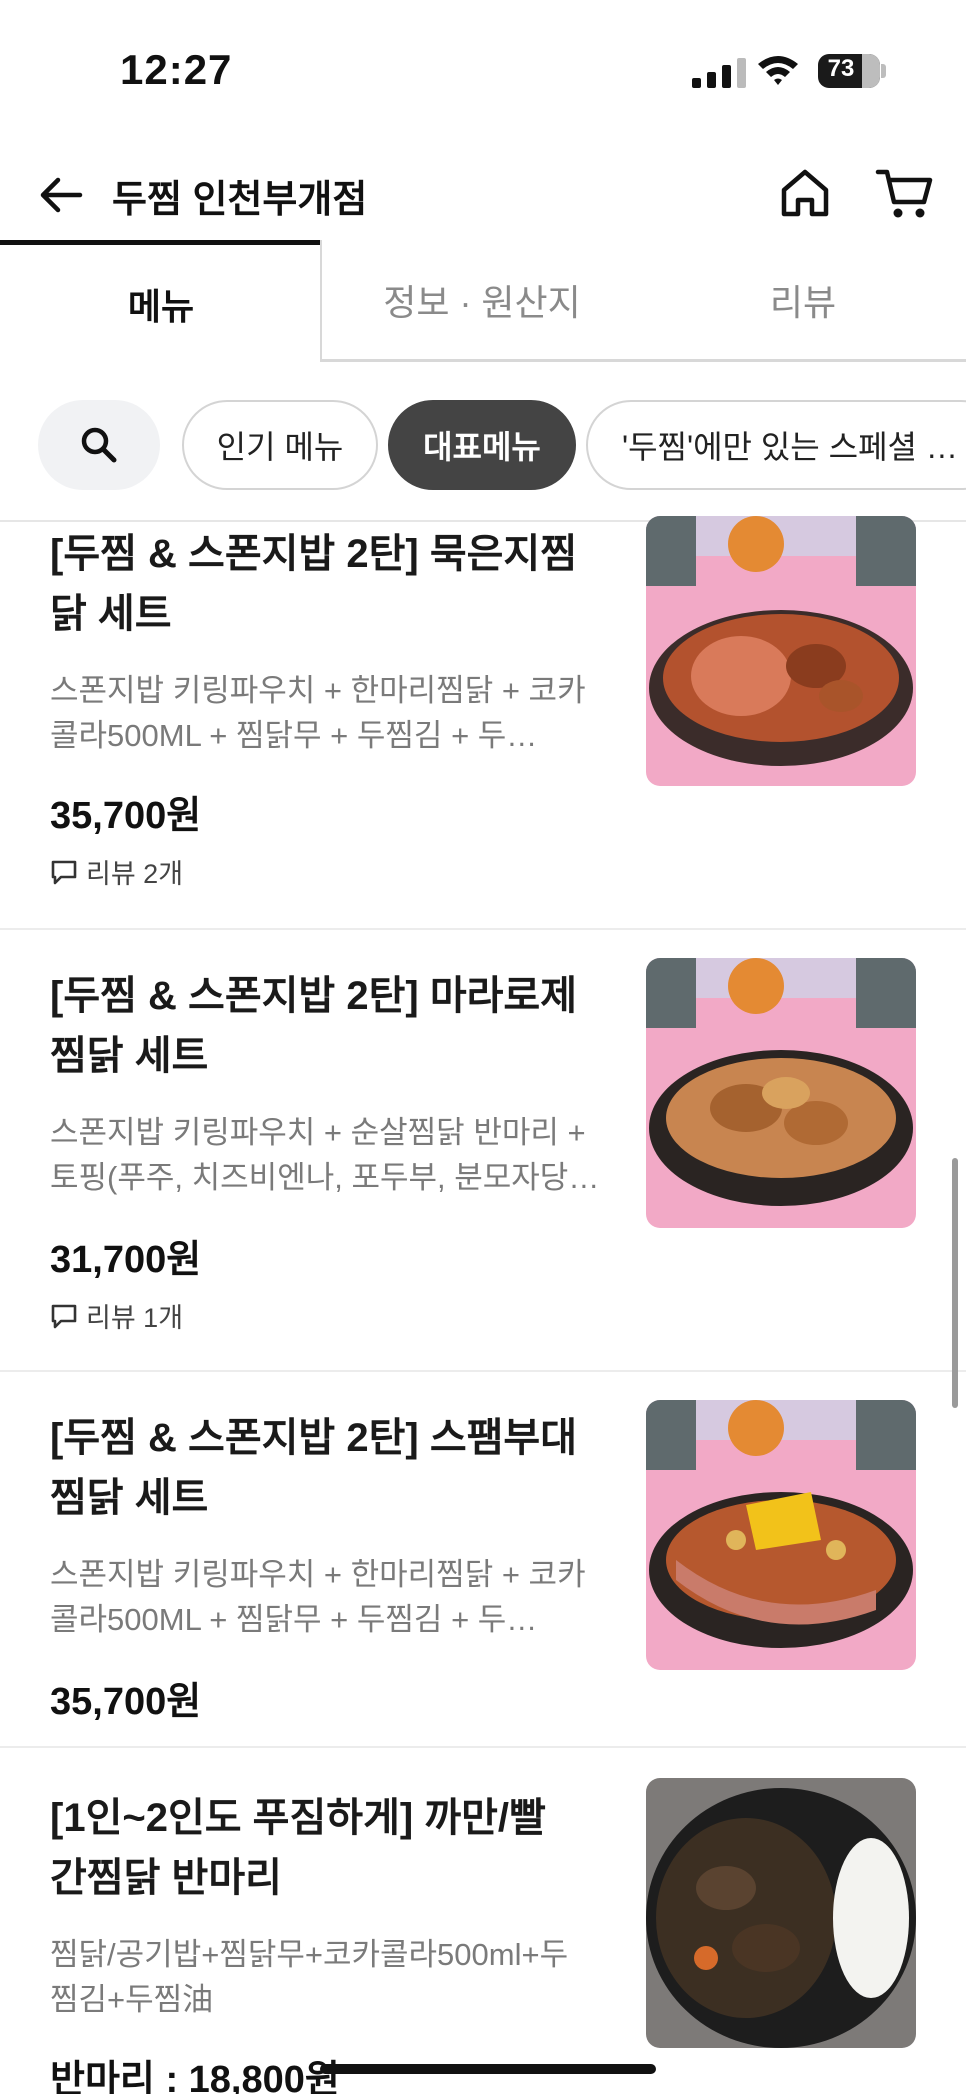 The image size is (966, 2094). Describe the element at coordinates (280, 445) in the screenshot. I see `chip-popular-menu: 인기 메뉴` at that location.